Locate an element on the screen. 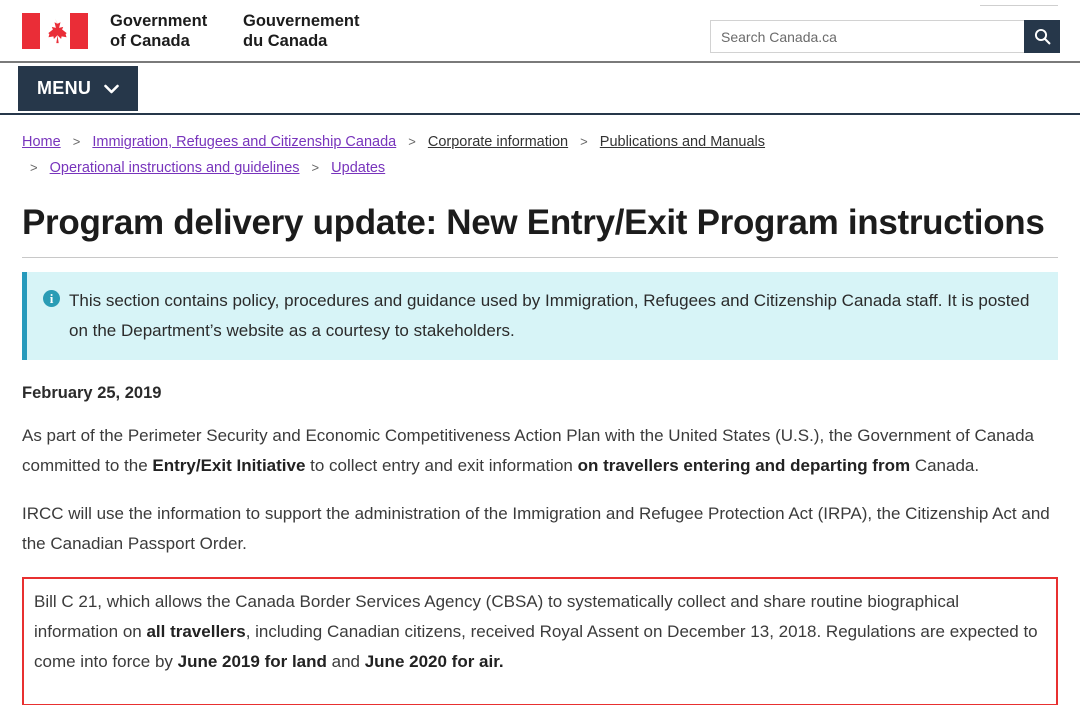  search-bar is located at coordinates (885, 36).